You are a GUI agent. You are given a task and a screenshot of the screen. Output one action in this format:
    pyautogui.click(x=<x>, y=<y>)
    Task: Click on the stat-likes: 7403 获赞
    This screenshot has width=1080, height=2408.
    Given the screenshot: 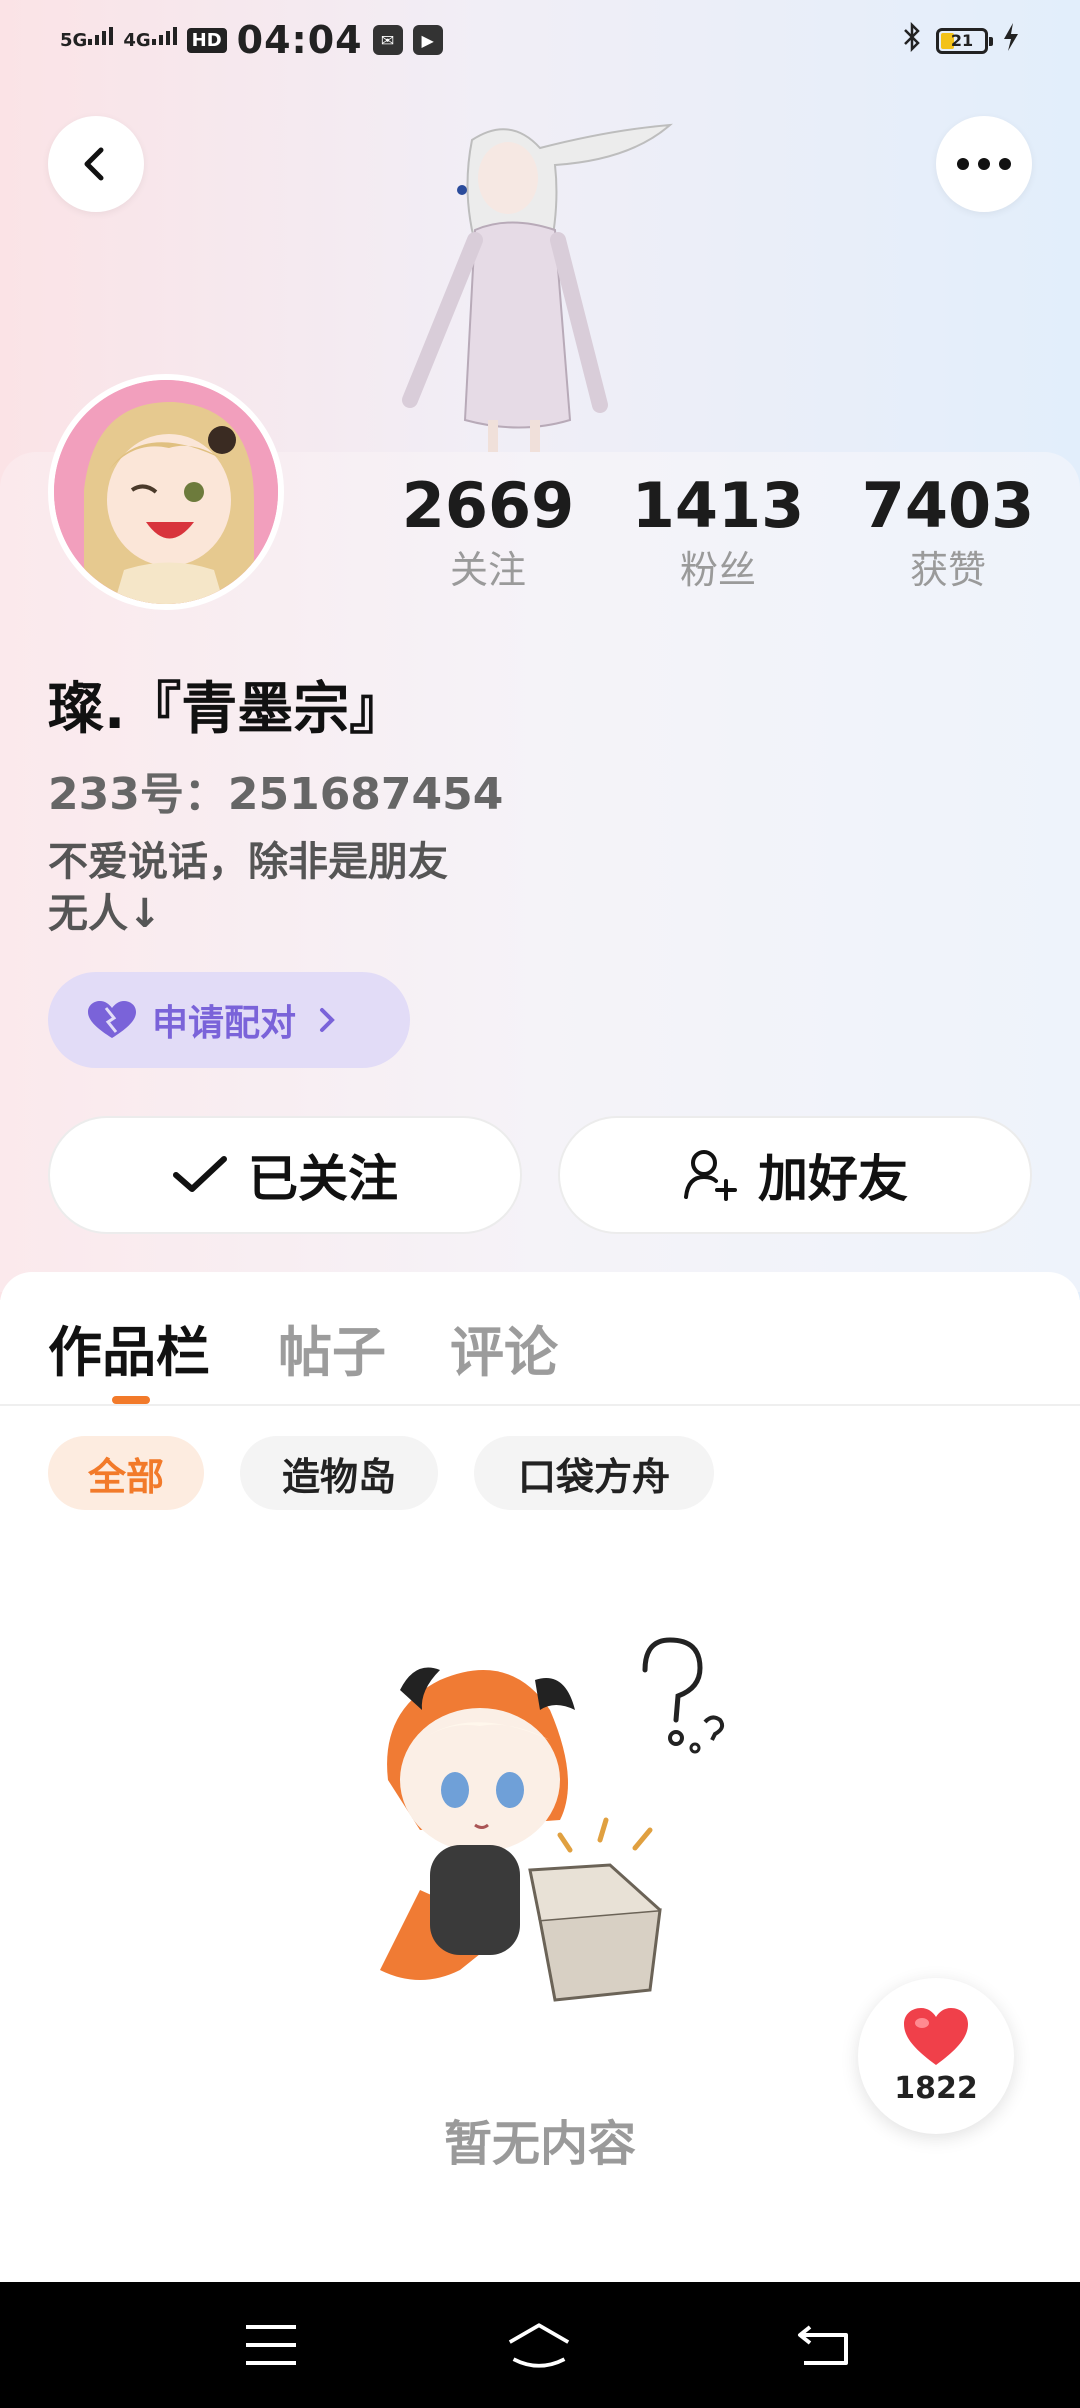 What is the action you would take?
    pyautogui.click(x=948, y=533)
    